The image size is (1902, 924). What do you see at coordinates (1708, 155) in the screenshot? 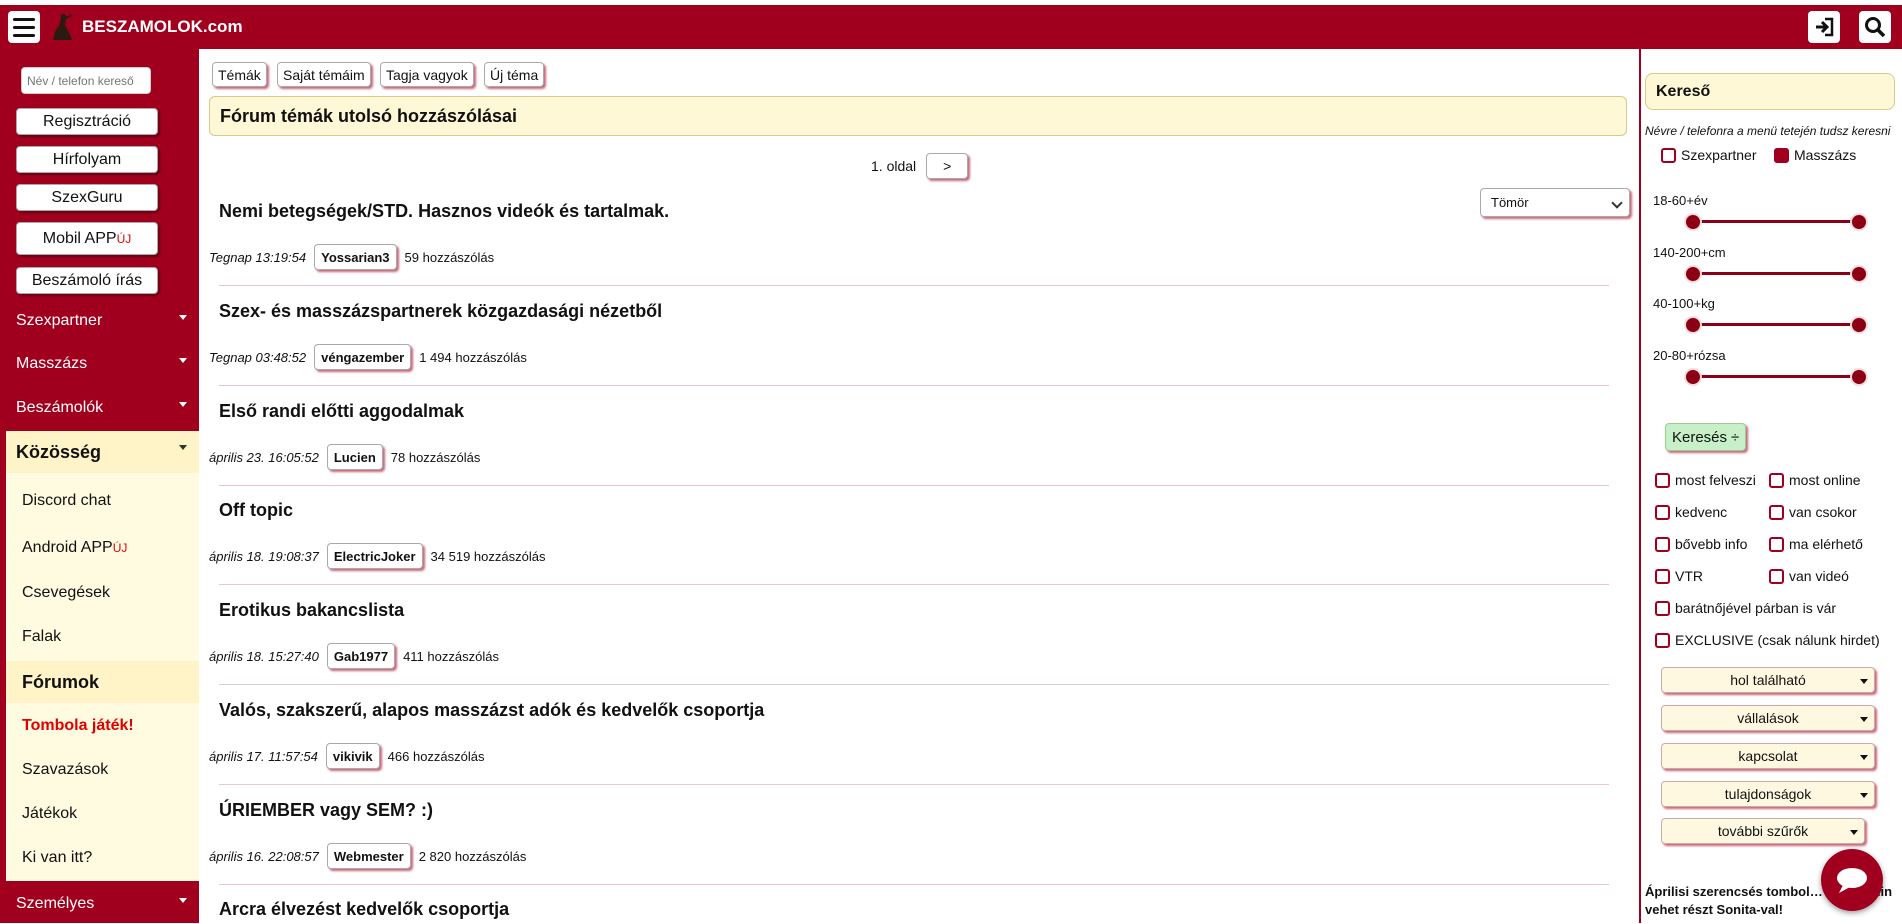
I see `checkbox-szexpartner: Szexpartner` at bounding box center [1708, 155].